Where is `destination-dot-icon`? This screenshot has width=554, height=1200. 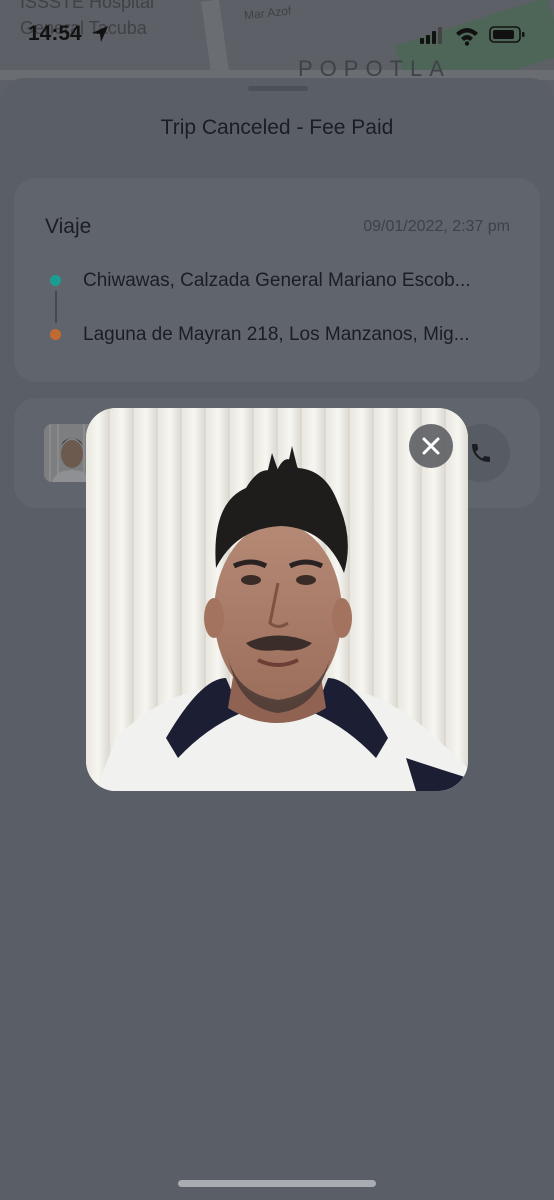
destination-dot-icon is located at coordinates (55, 334).